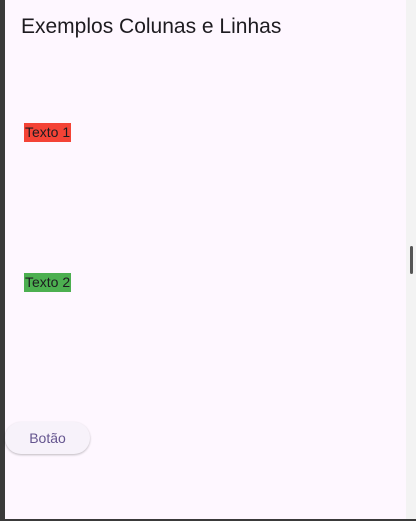 The image size is (416, 521). What do you see at coordinates (151, 26) in the screenshot?
I see `app-bar-title: Exemplos Colunas e Linhas` at bounding box center [151, 26].